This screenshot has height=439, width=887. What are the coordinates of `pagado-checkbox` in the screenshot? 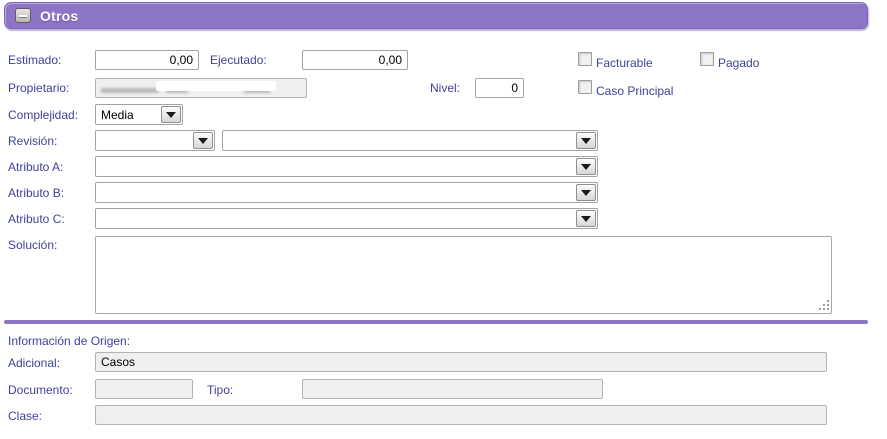 It's located at (707, 59).